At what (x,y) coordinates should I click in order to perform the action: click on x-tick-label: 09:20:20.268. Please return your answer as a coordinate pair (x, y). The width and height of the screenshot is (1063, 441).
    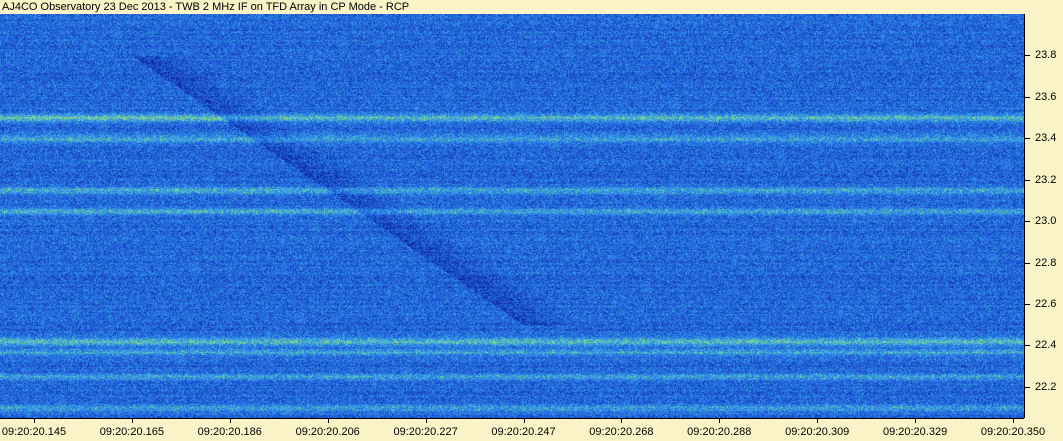
    Looking at the image, I should click on (621, 432).